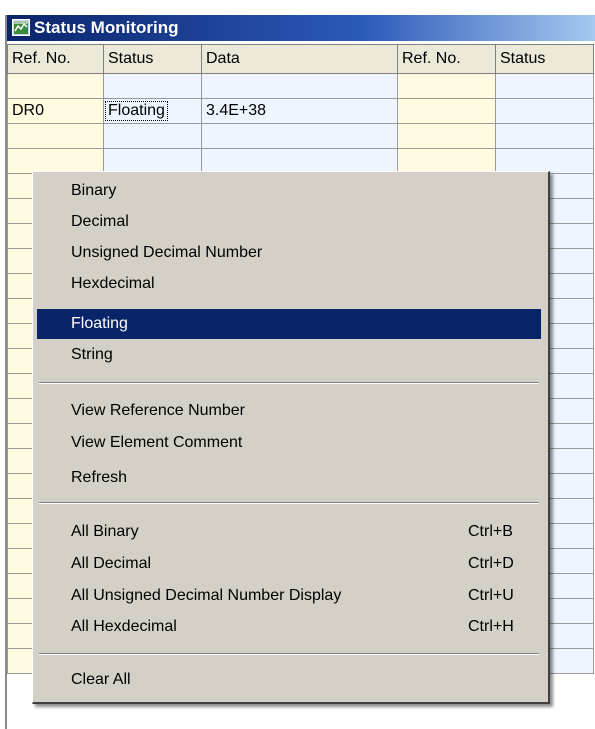  What do you see at coordinates (289, 324) in the screenshot?
I see `menu-item-floating: Floating` at bounding box center [289, 324].